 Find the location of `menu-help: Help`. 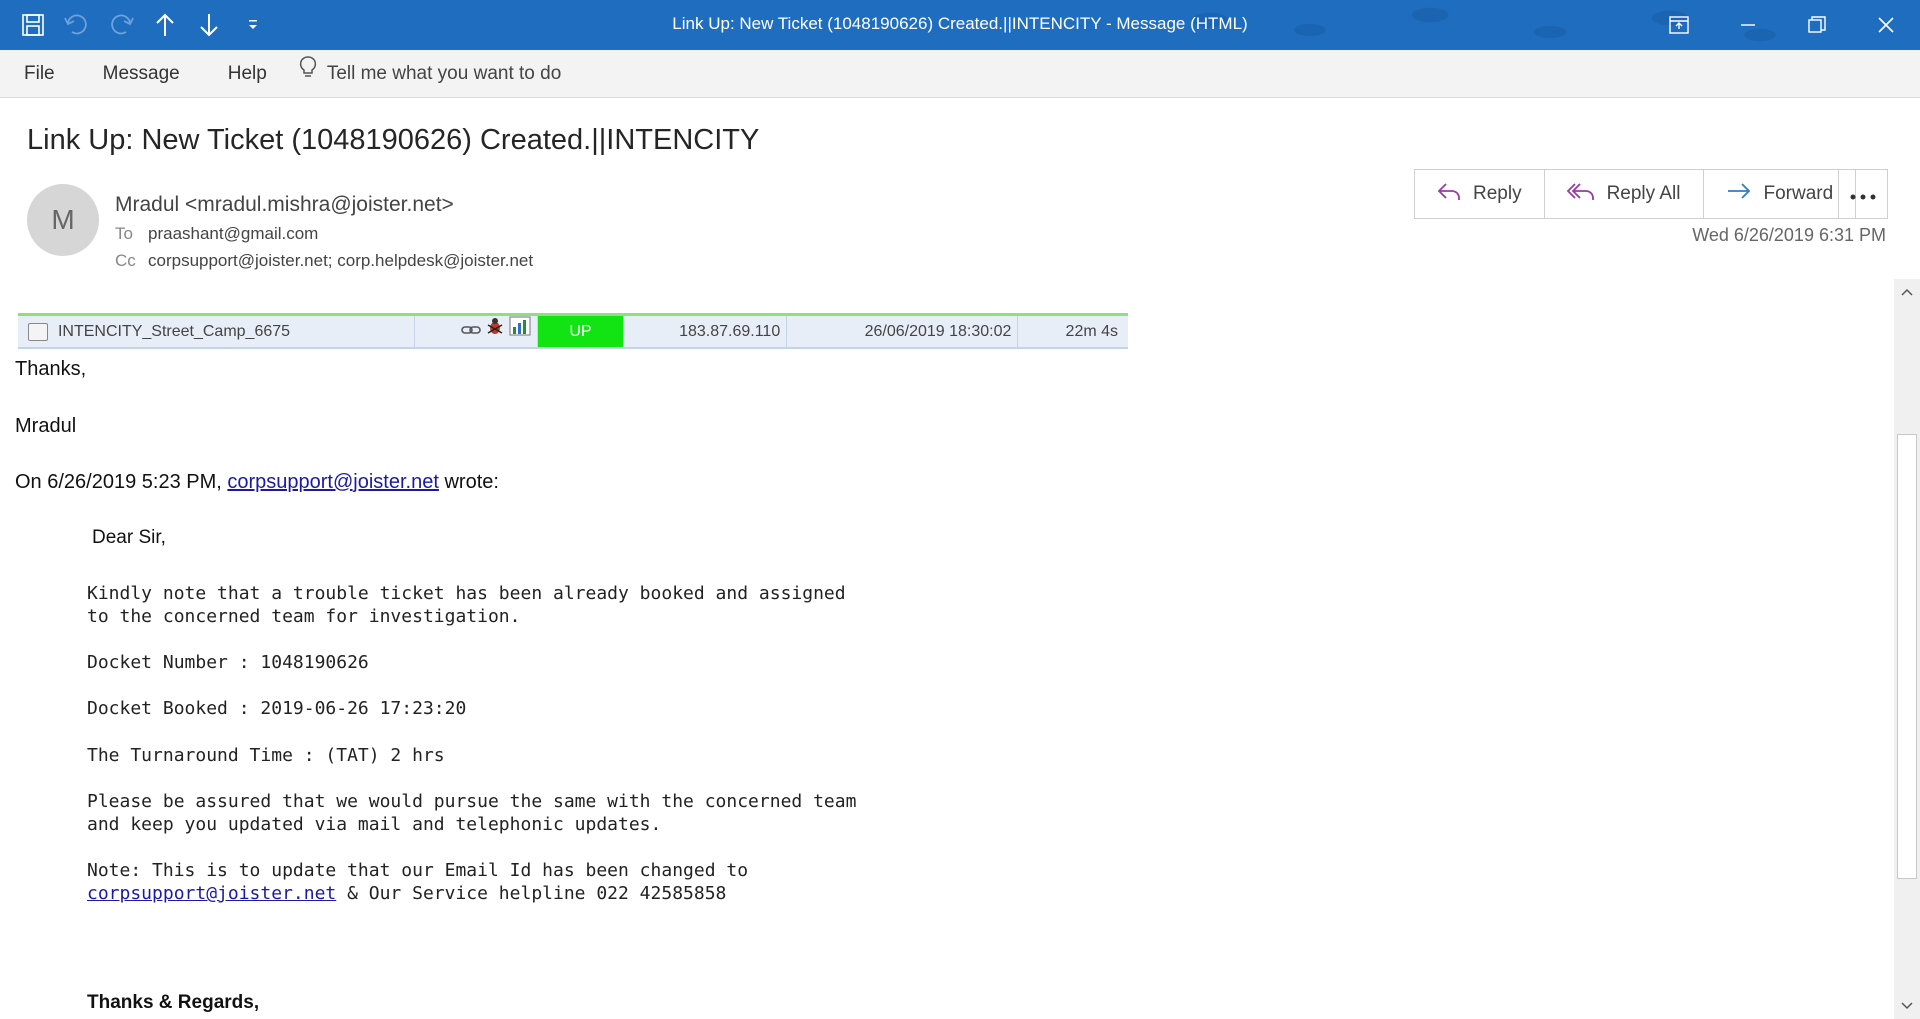

menu-help: Help is located at coordinates (247, 73).